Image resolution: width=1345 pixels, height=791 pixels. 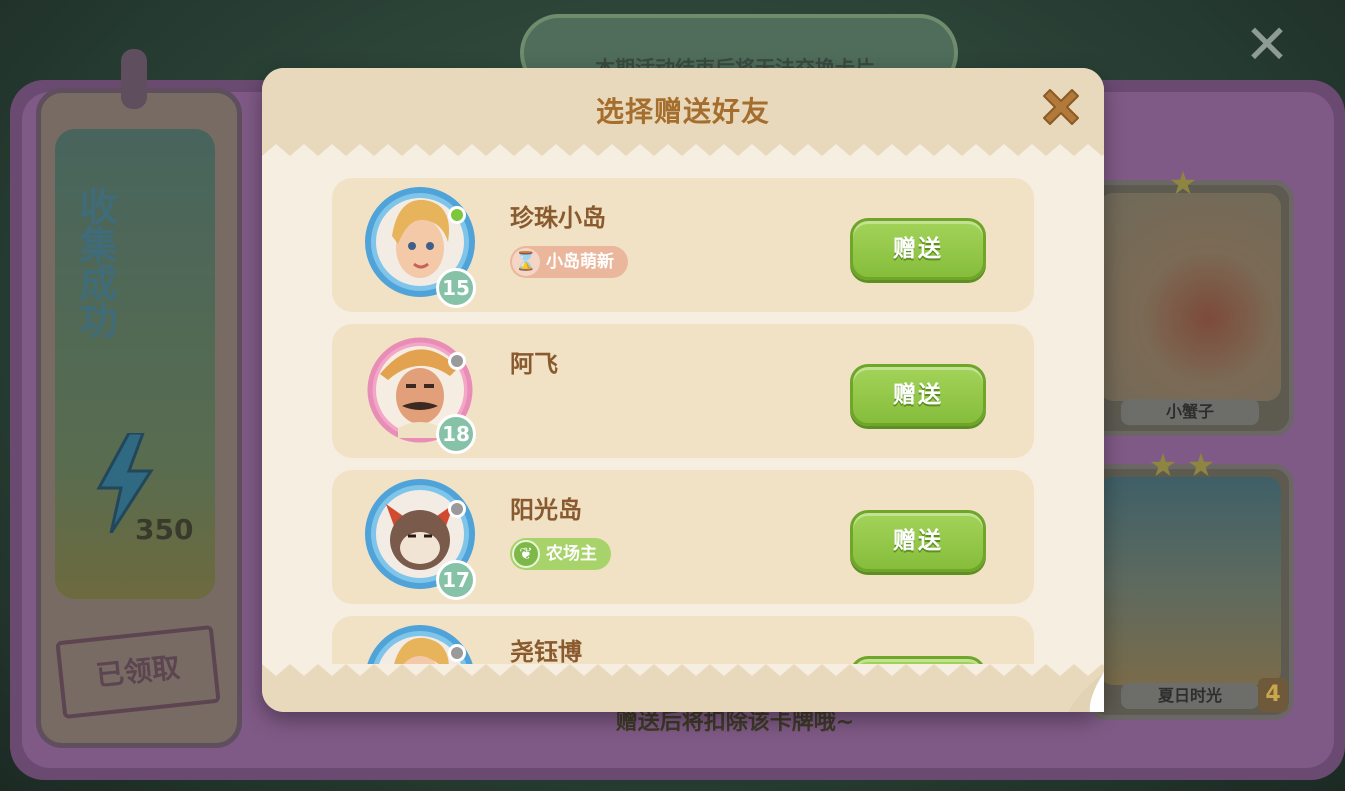 What do you see at coordinates (1267, 45) in the screenshot?
I see `background-close-icon: ✕` at bounding box center [1267, 45].